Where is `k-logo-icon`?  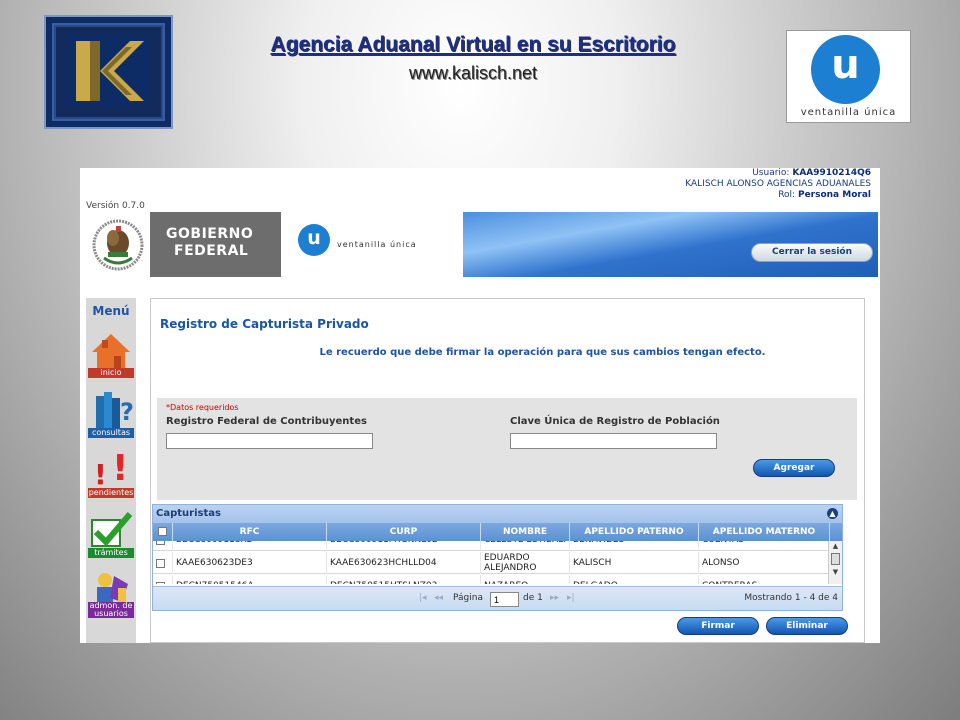
k-logo-icon is located at coordinates (108, 71).